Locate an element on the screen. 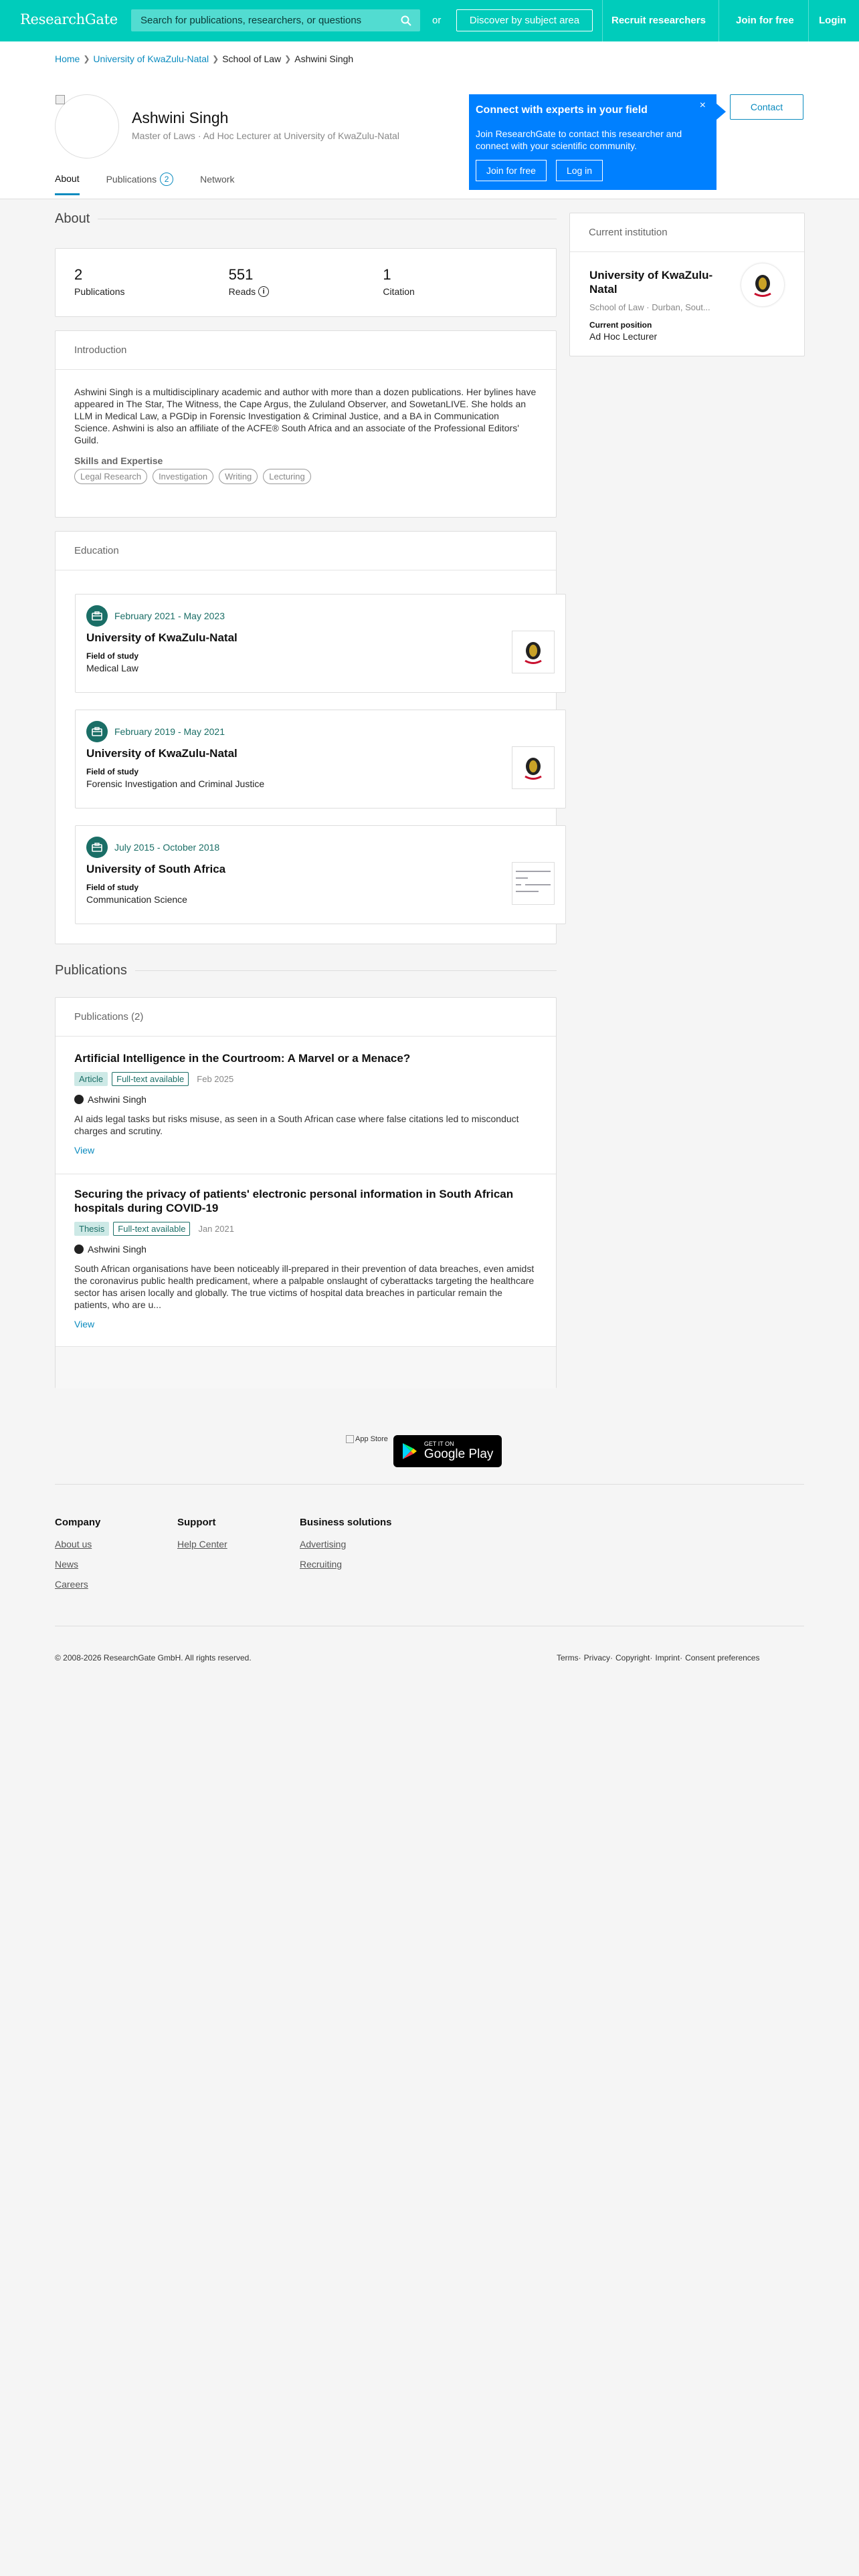 This screenshot has width=859, height=2576. researchgate-logo: ResearchGate is located at coordinates (69, 19).